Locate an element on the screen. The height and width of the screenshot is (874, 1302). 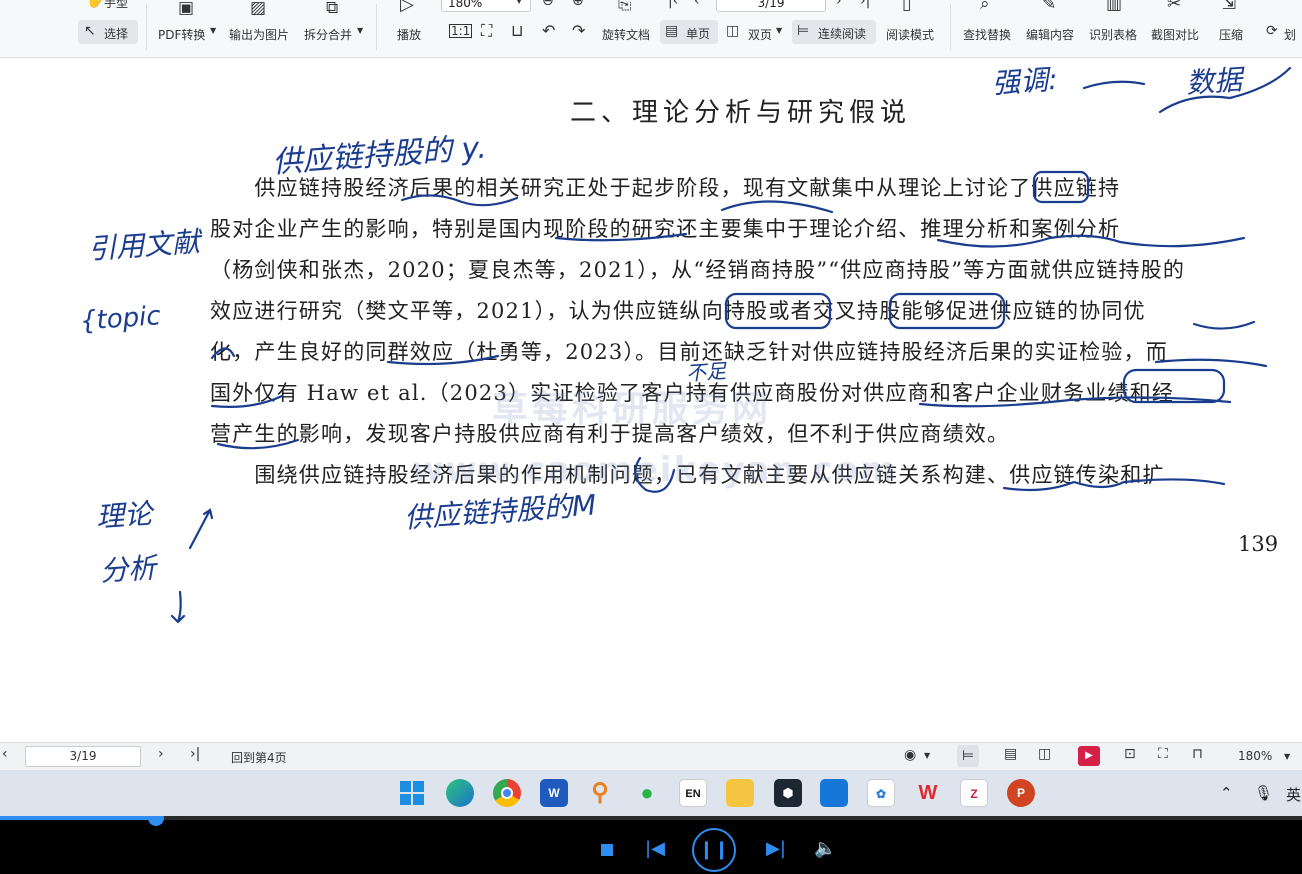
read-mode-button: 阅读模式 is located at coordinates (910, 34).